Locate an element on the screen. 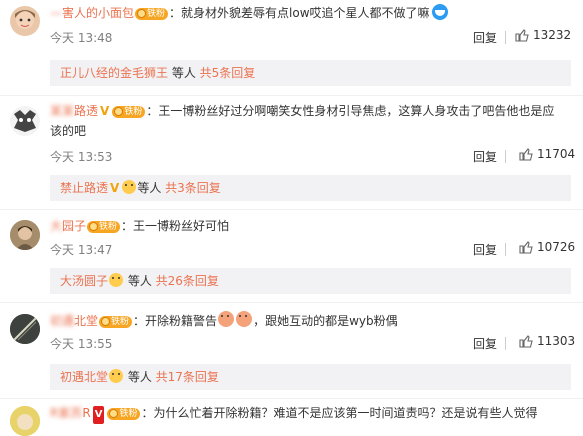  comment-text: ：开除粉籍警告 is located at coordinates (175, 321).